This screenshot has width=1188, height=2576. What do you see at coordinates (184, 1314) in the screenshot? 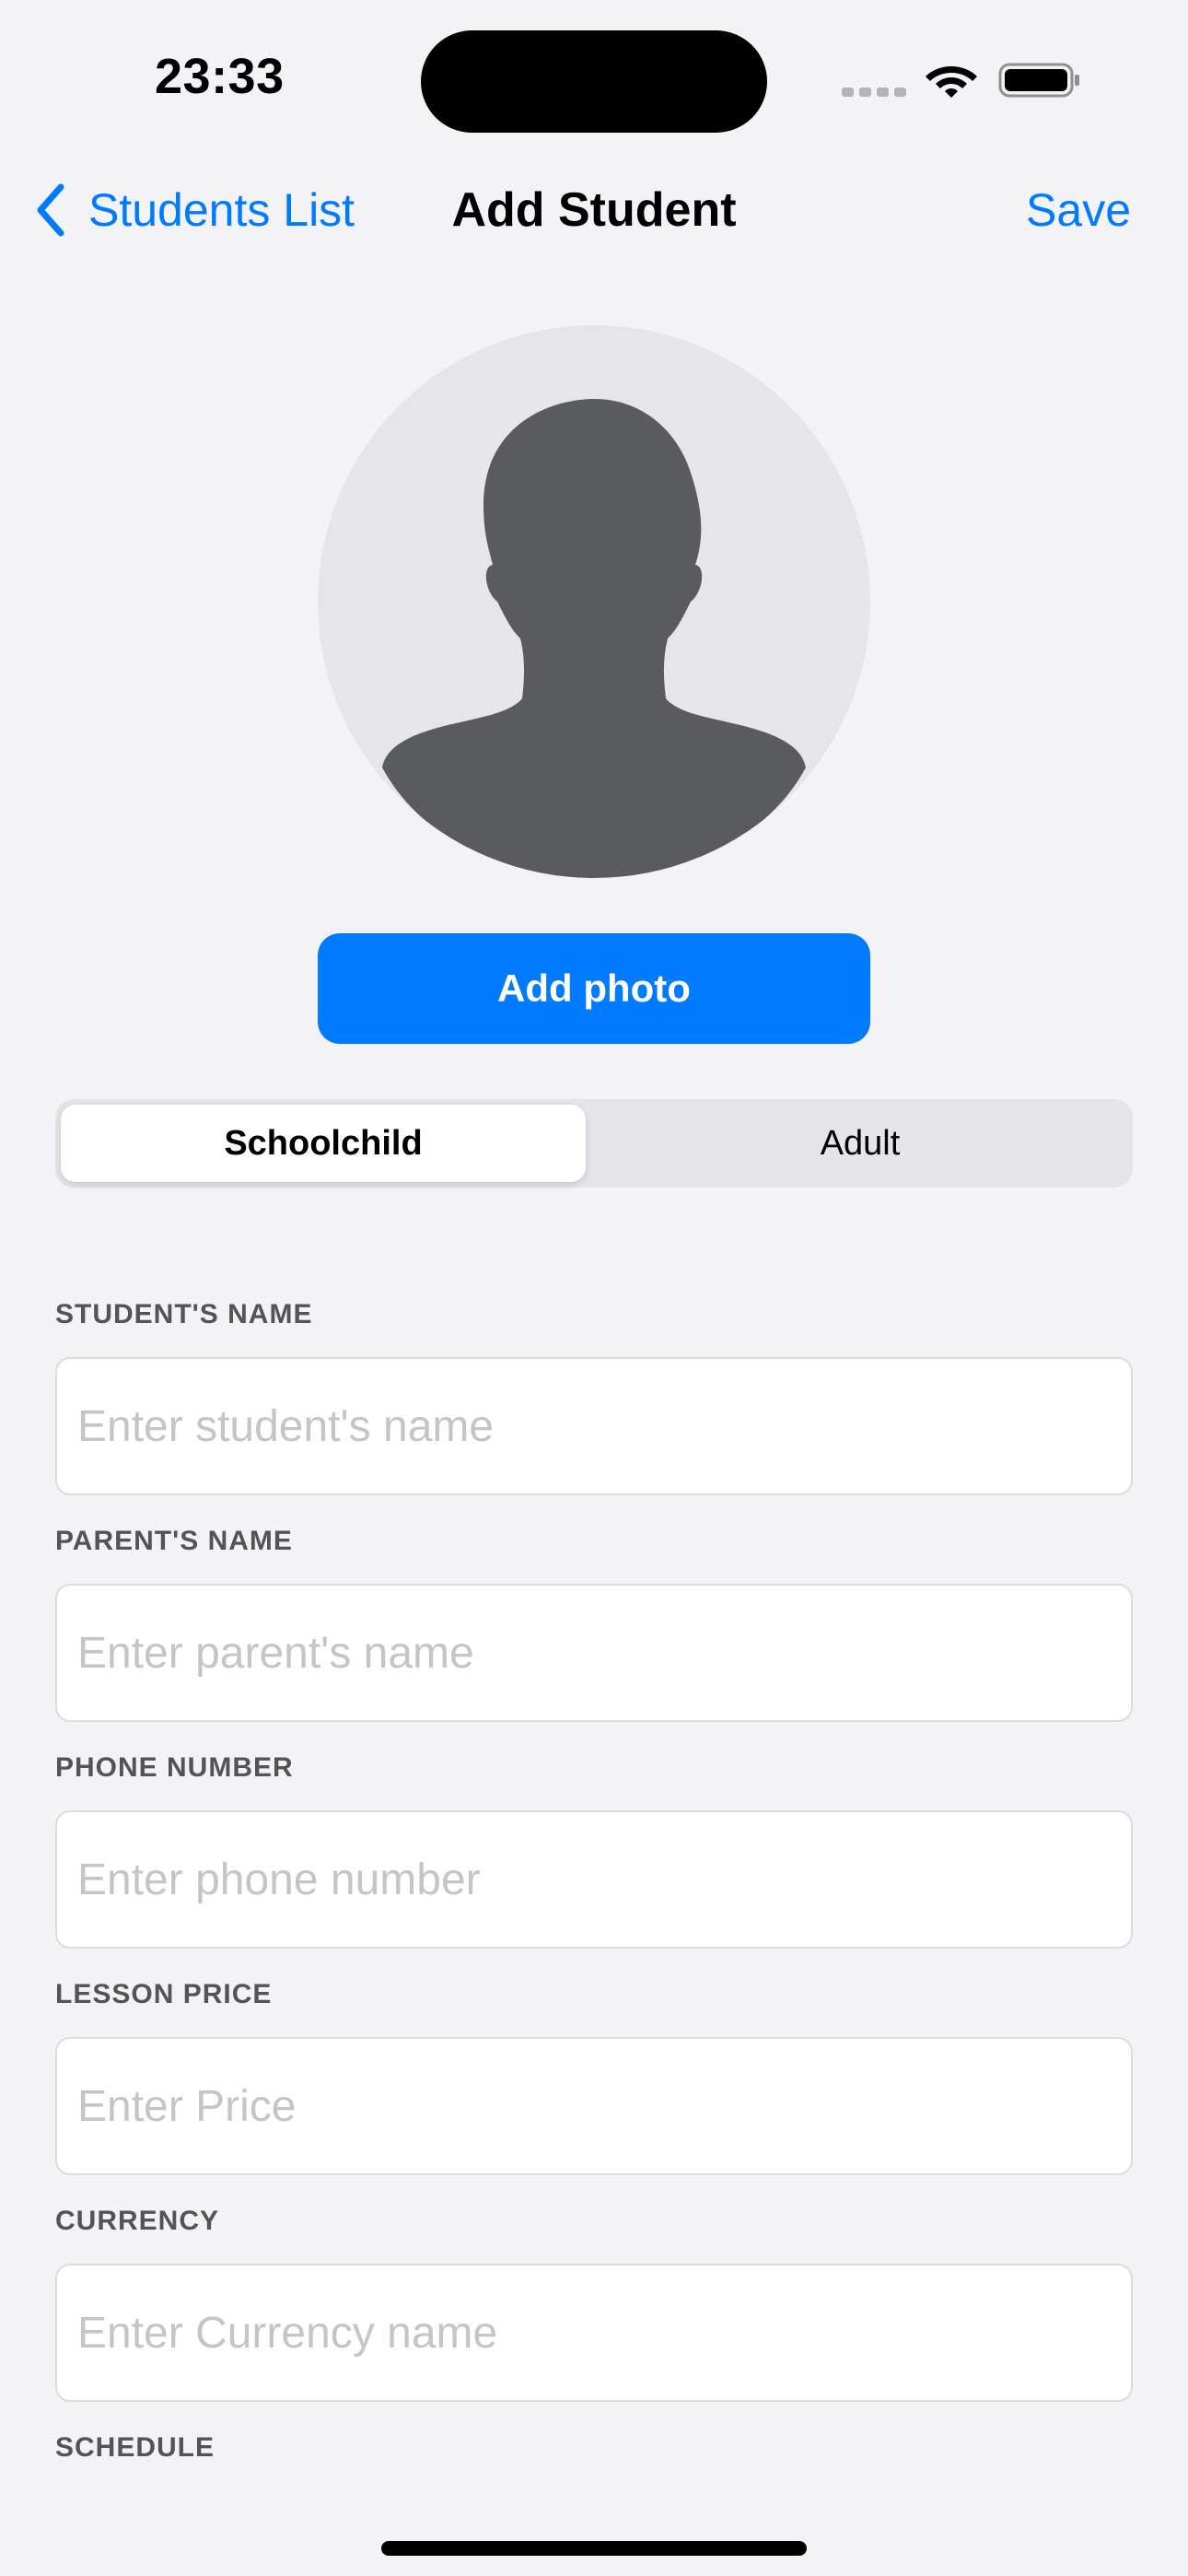
I see `student-name-label: STUDENT'S NAME` at bounding box center [184, 1314].